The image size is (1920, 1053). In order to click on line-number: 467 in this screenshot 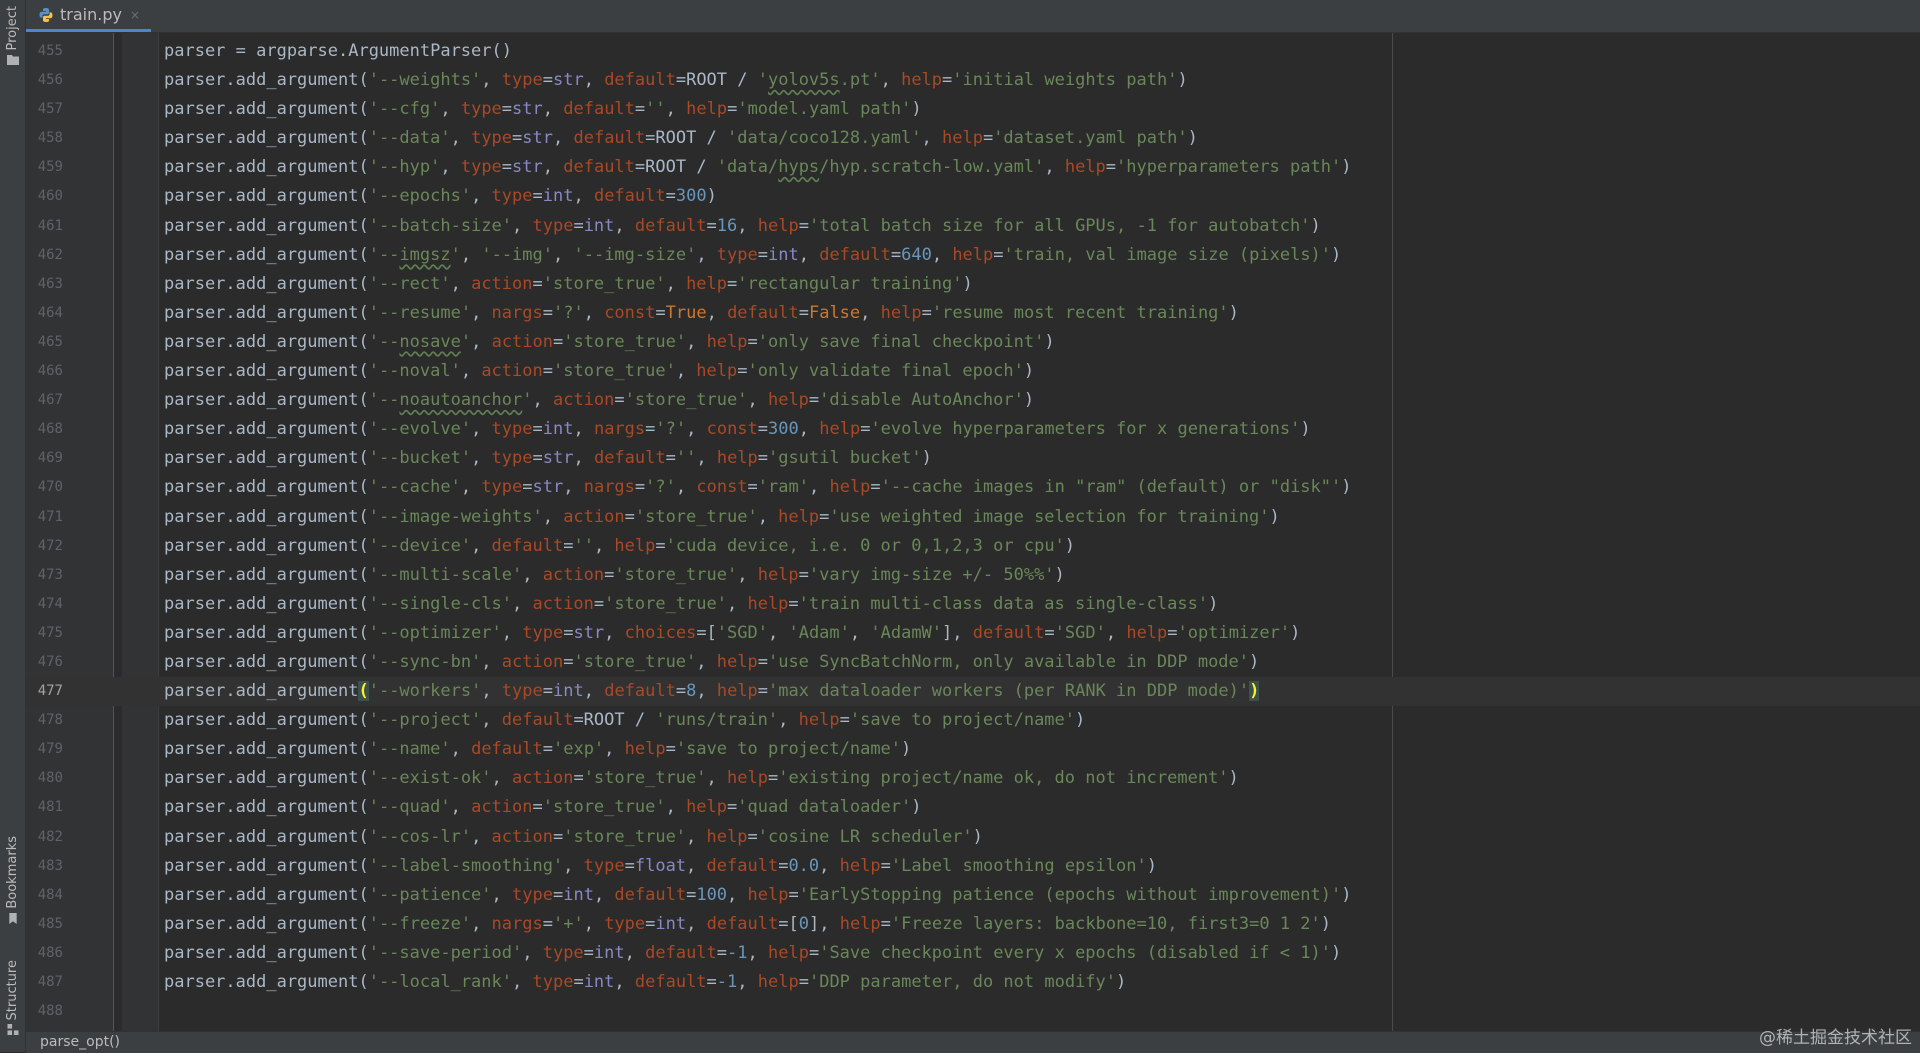, I will do `click(44, 400)`.